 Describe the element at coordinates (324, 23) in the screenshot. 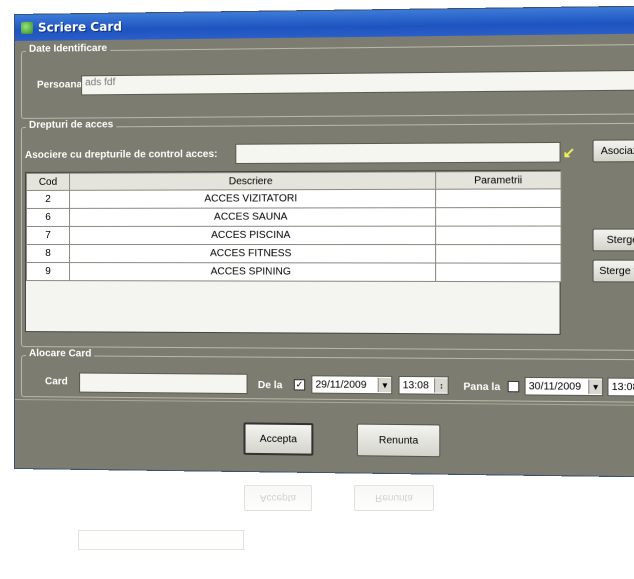

I see `title-bar: Scriere Card` at that location.